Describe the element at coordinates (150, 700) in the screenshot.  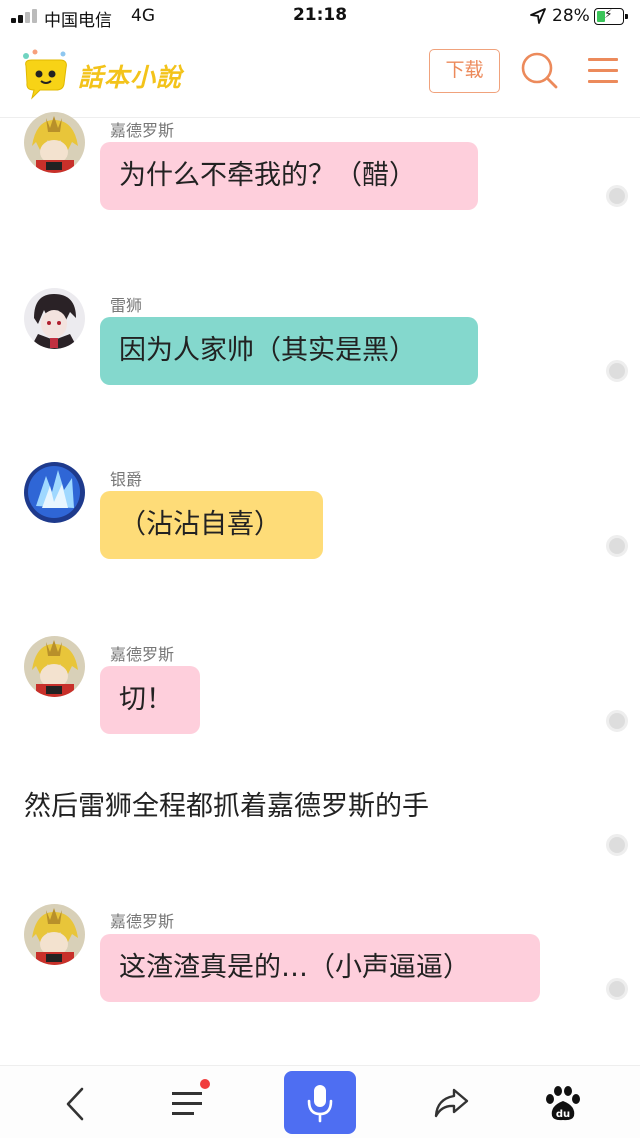
I see `message-bubble: 切！` at that location.